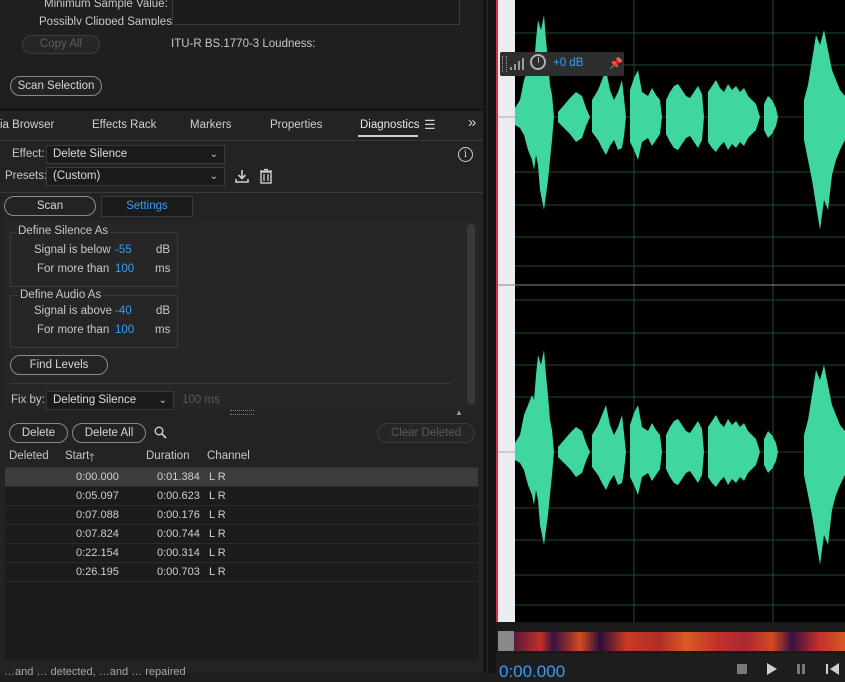 This screenshot has width=845, height=682. I want to click on silence-duration-unit: ms, so click(163, 269).